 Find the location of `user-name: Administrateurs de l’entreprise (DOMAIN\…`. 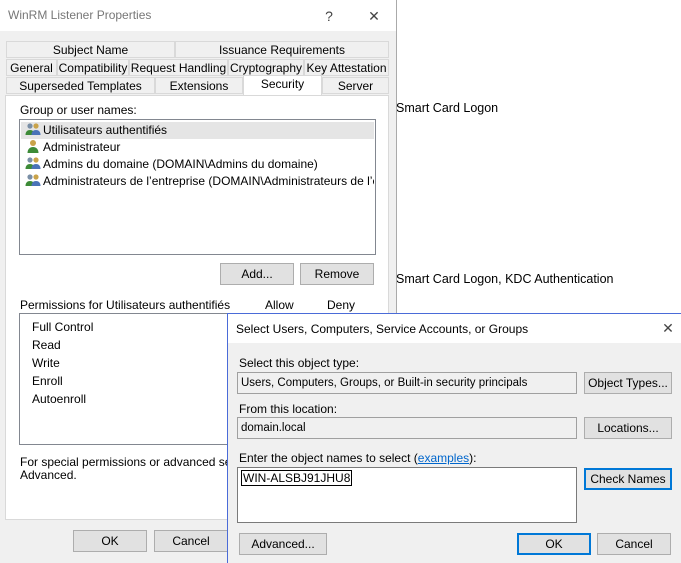

user-name: Administrateurs de l’entreprise (DOMAIN\… is located at coordinates (208, 181).